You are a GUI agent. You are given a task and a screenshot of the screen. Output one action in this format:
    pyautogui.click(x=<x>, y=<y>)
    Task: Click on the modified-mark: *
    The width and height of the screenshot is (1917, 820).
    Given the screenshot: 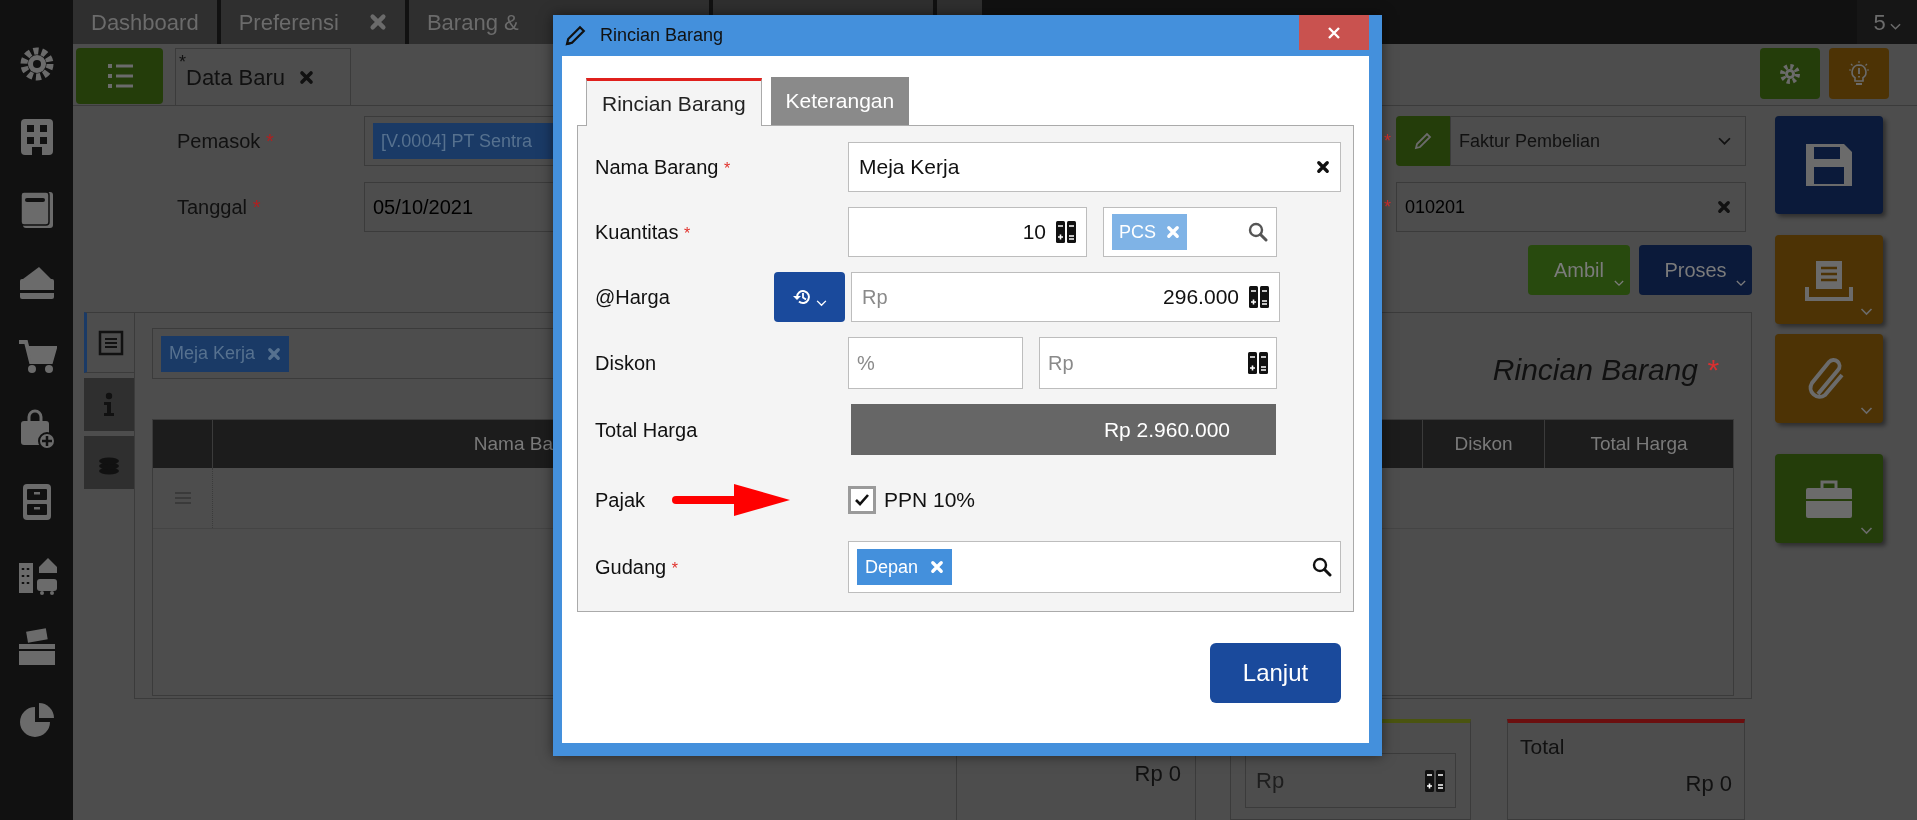 What is the action you would take?
    pyautogui.click(x=182, y=62)
    